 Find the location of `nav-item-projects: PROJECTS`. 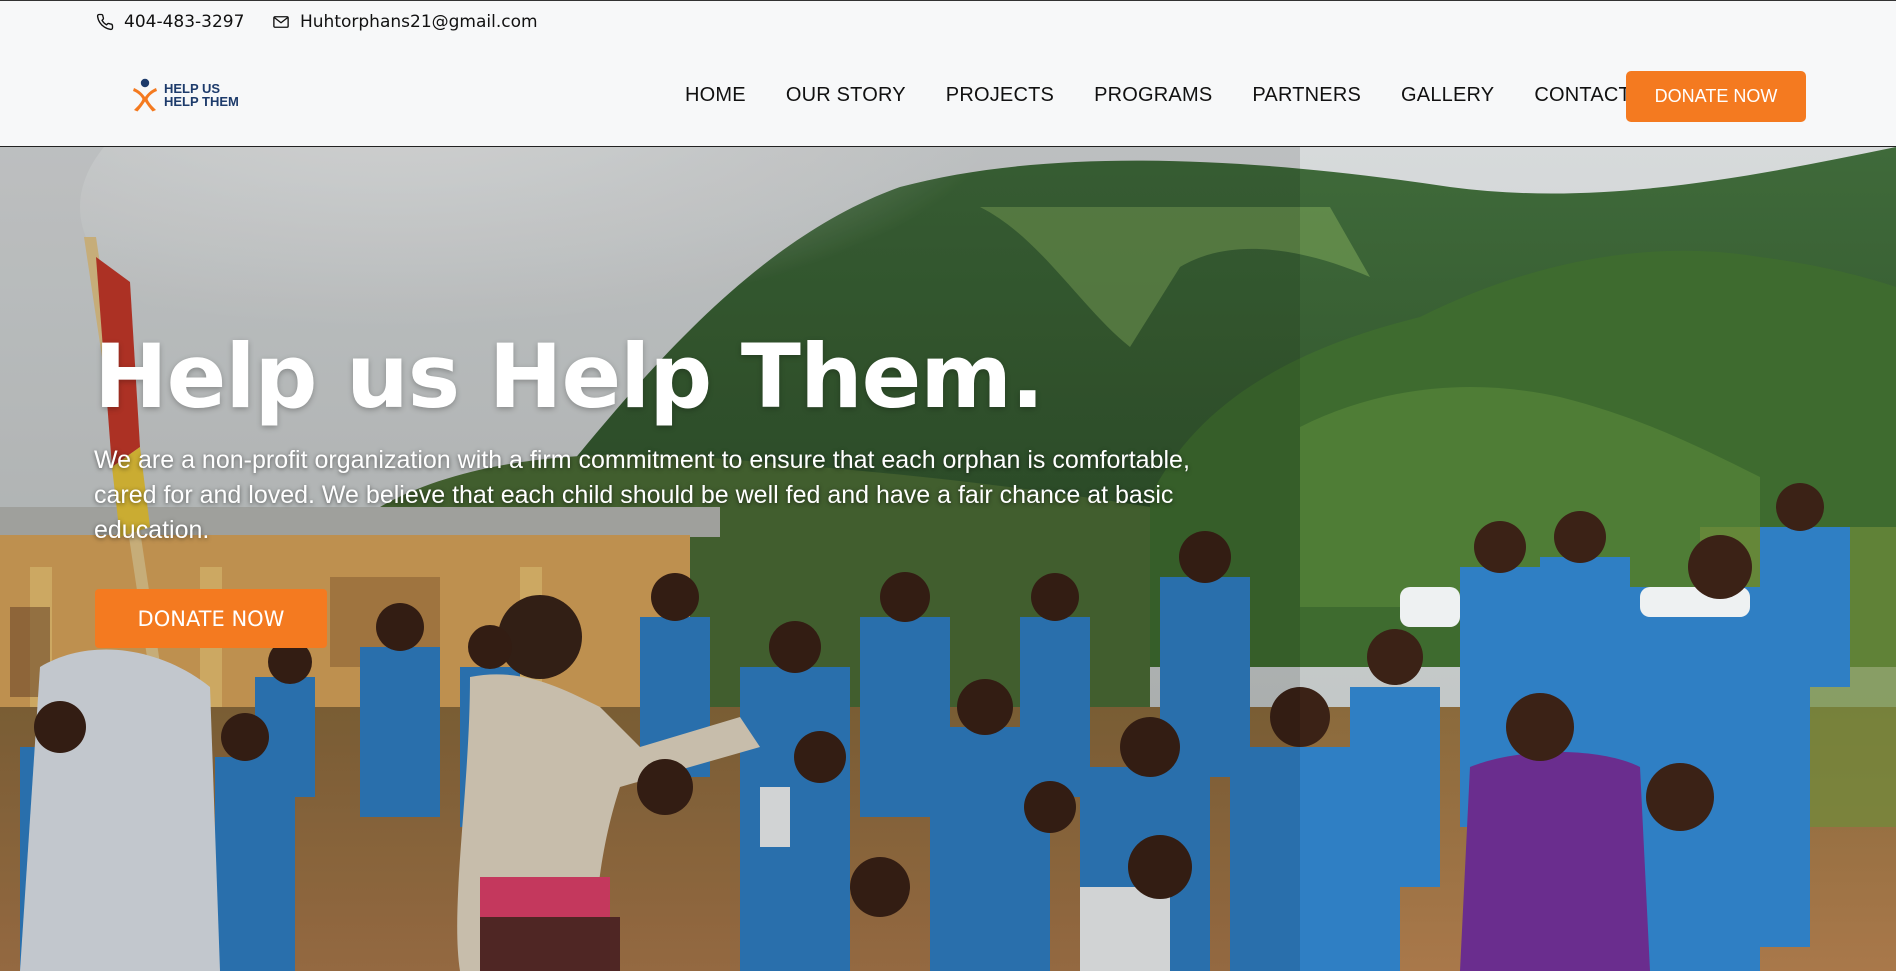

nav-item-projects: PROJECTS is located at coordinates (1000, 95).